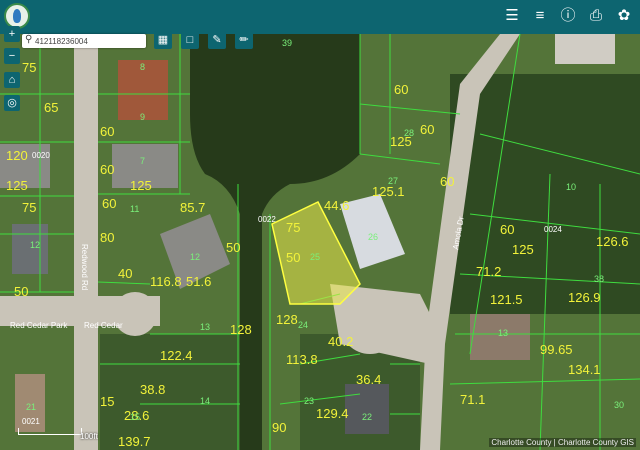 The height and width of the screenshot is (450, 640). What do you see at coordinates (488, 271) in the screenshot?
I see `svg-text: 71.2` at bounding box center [488, 271].